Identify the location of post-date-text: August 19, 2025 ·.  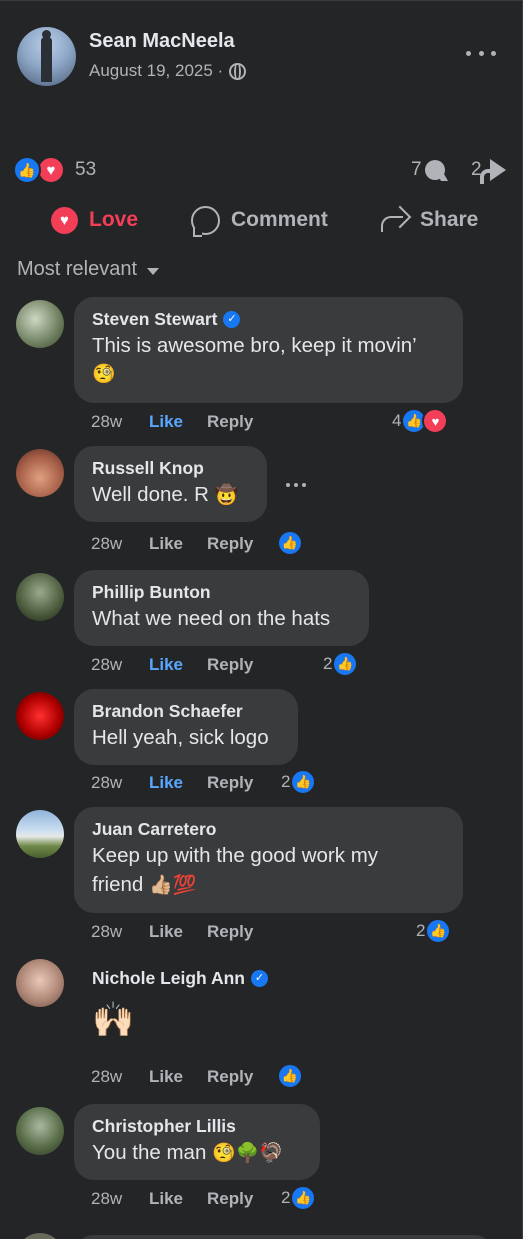
(156, 71).